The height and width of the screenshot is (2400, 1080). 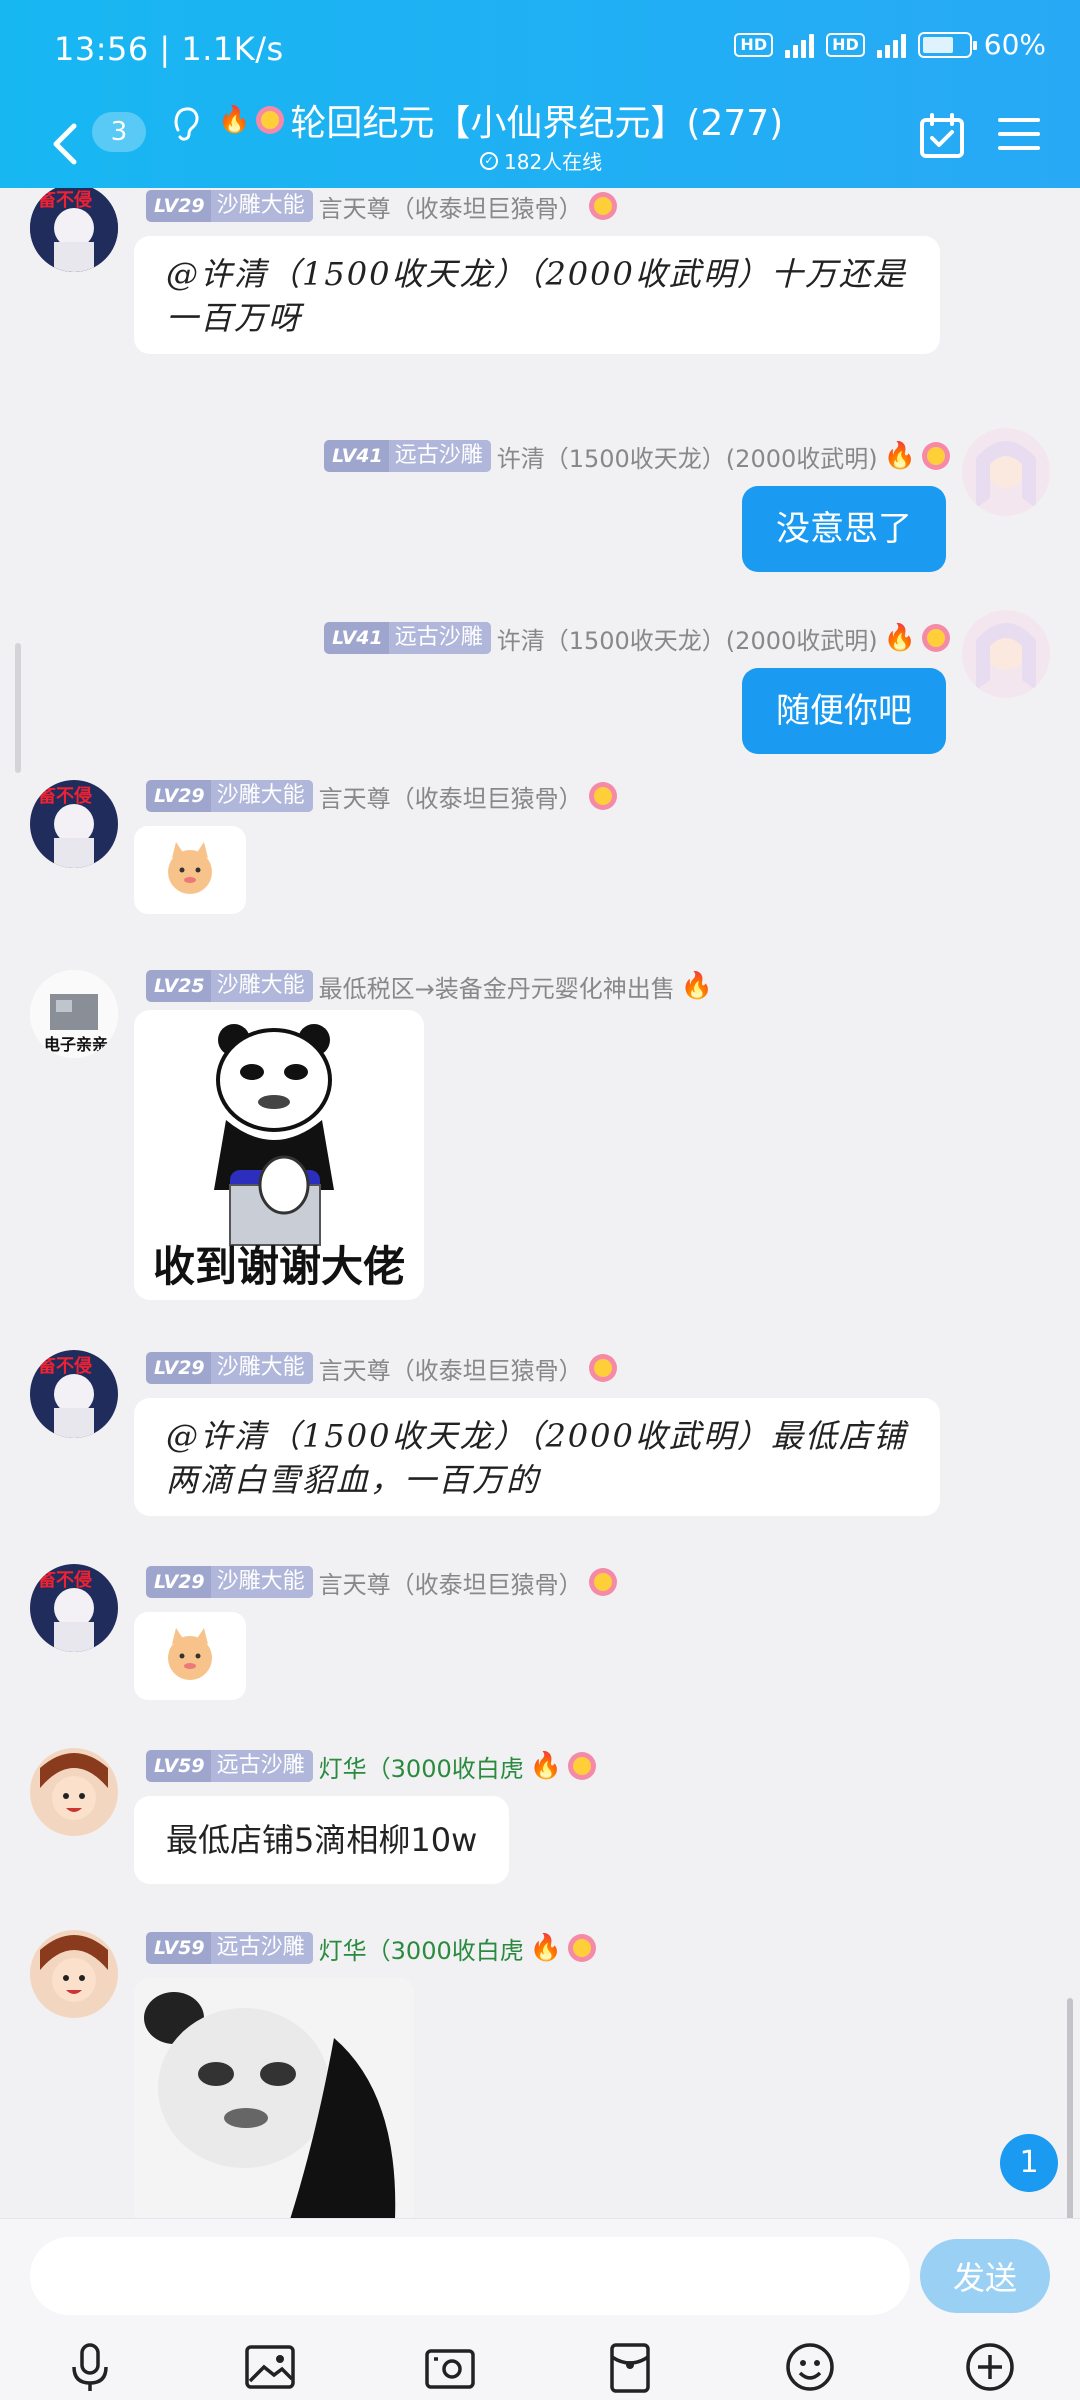 I want to click on microphone-icon, so click(x=90, y=2367).